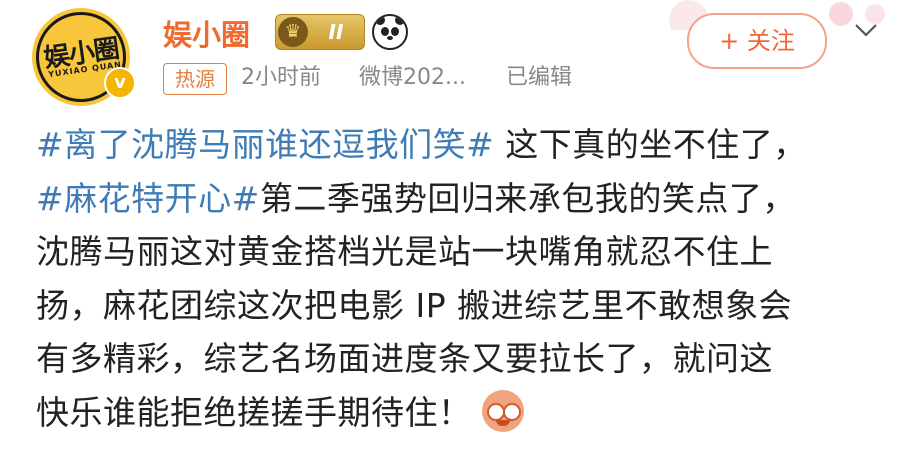  I want to click on content-line: 沈腾马丽这对黄金搭档光是站一块嘴角就忍不住上, so click(466, 252).